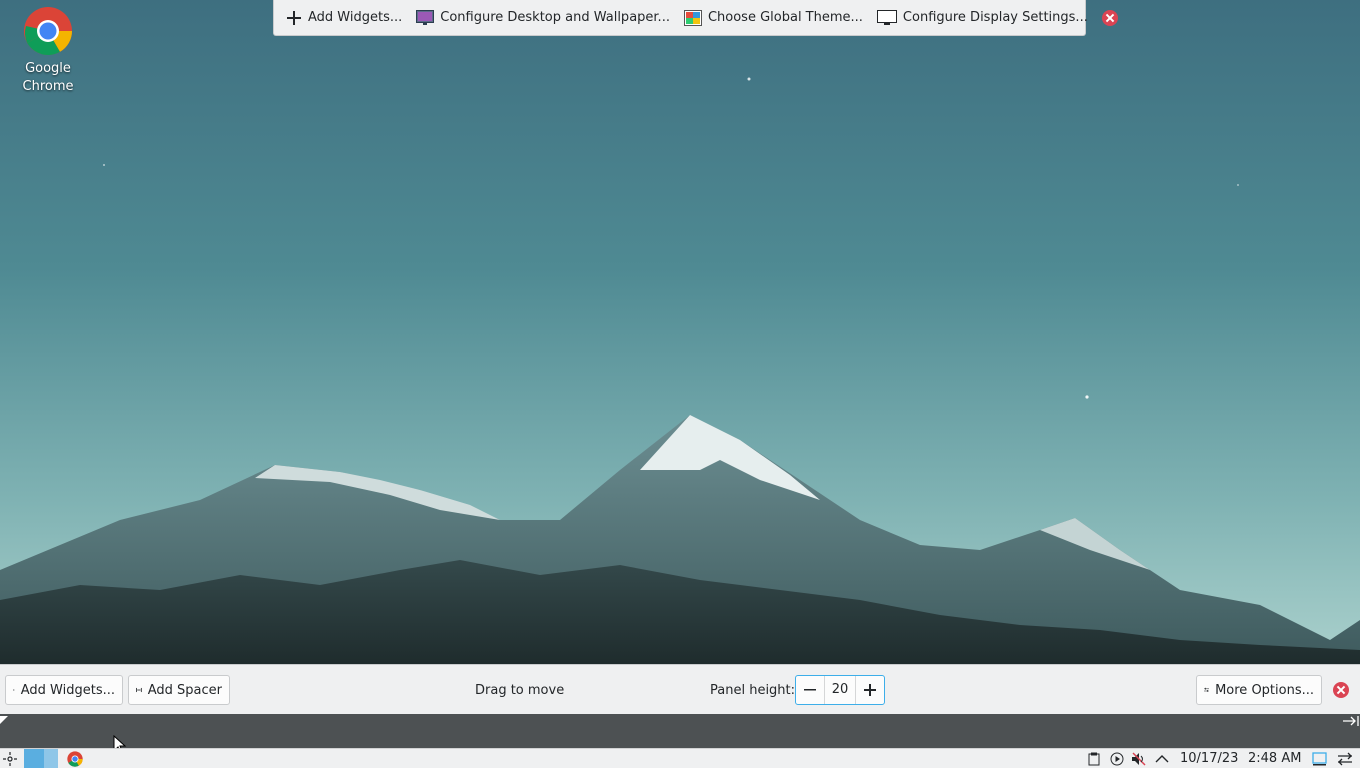 The width and height of the screenshot is (1360, 768). Describe the element at coordinates (425, 17) in the screenshot. I see `wallpaper-icon` at that location.